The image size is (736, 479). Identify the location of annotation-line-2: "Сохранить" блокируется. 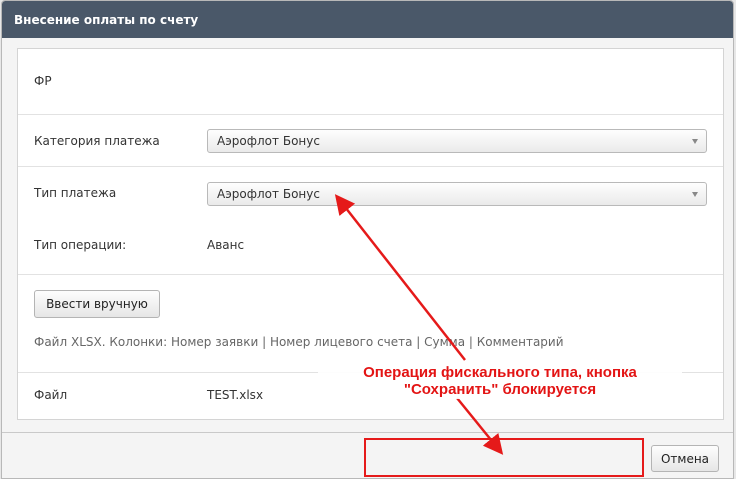
(500, 389).